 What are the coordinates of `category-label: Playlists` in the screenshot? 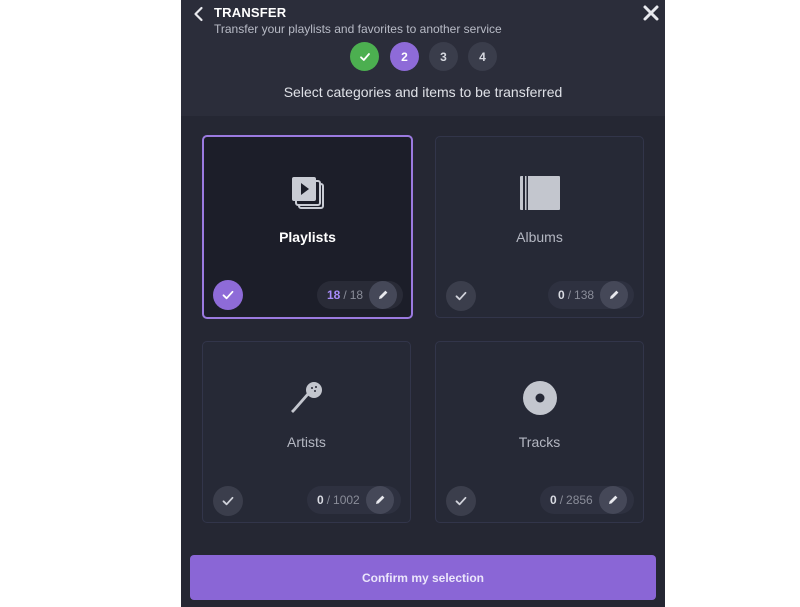 It's located at (307, 237).